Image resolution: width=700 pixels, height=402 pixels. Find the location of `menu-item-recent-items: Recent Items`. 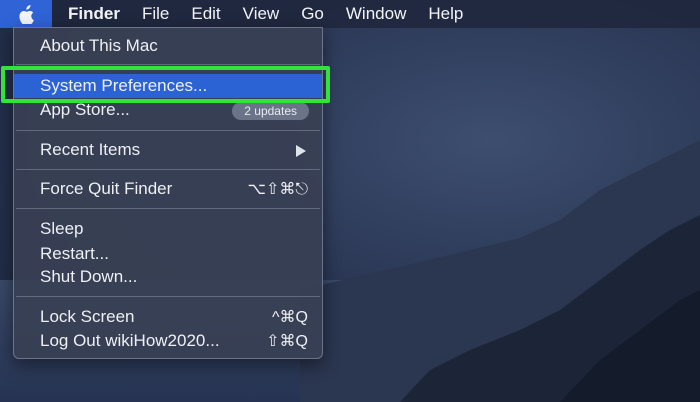

menu-item-recent-items: Recent Items is located at coordinates (168, 150).